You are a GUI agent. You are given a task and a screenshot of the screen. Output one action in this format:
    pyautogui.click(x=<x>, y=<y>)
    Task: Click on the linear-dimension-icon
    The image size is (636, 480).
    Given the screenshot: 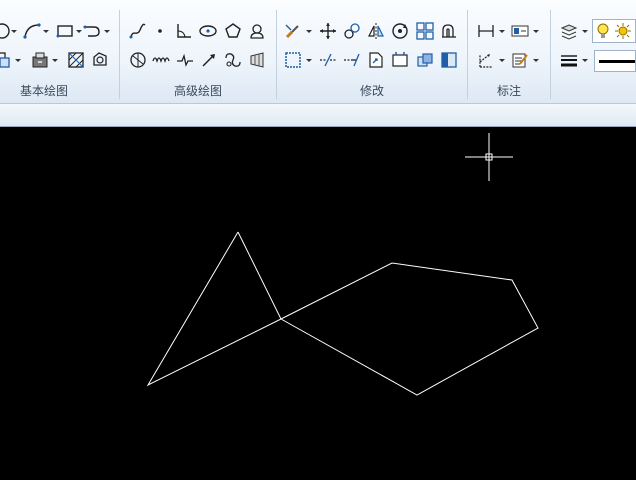 What is the action you would take?
    pyautogui.click(x=486, y=31)
    